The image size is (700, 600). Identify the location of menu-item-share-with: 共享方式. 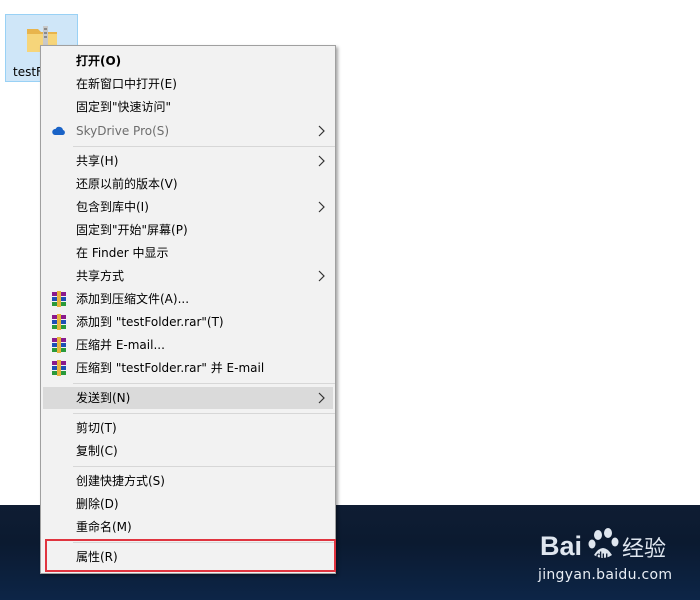
(188, 276).